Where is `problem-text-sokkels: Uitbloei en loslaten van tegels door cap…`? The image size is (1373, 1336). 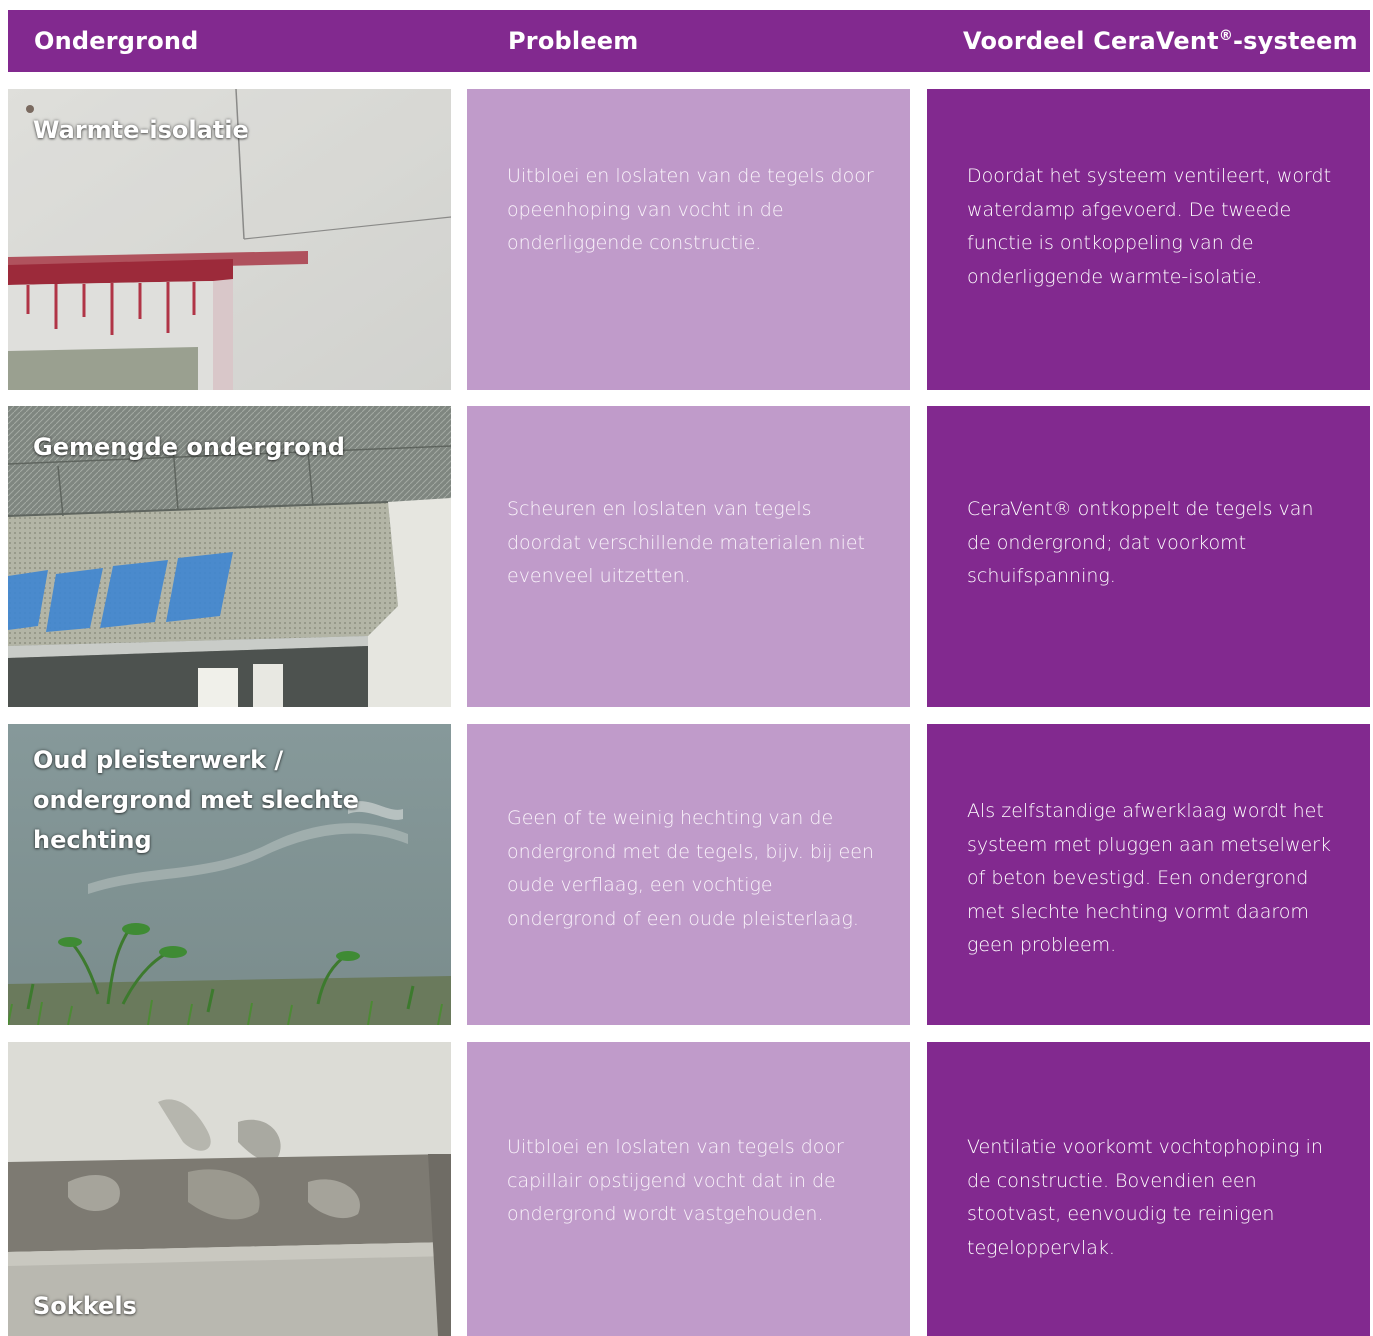
problem-text-sokkels: Uitbloei en loslaten van tegels door cap… is located at coordinates (675, 1180).